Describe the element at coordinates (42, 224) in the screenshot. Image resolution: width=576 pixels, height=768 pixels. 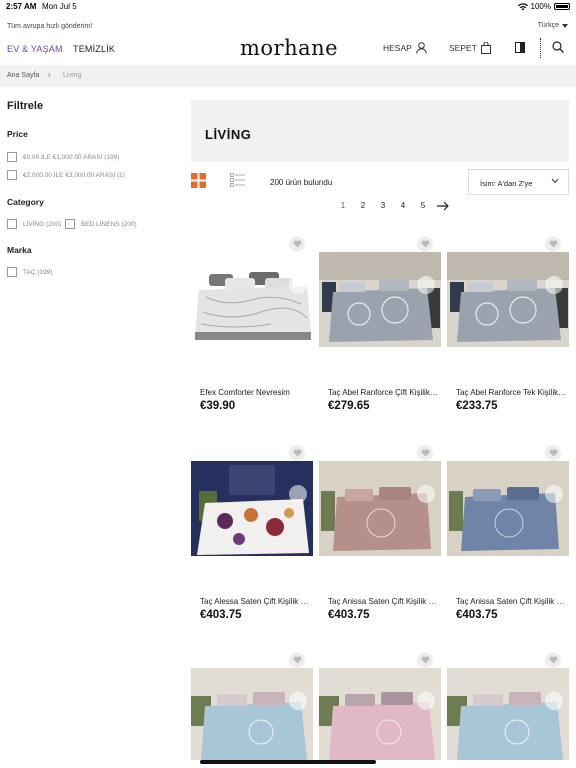
I see `filter-option-label: LİVİNG (200)` at that location.